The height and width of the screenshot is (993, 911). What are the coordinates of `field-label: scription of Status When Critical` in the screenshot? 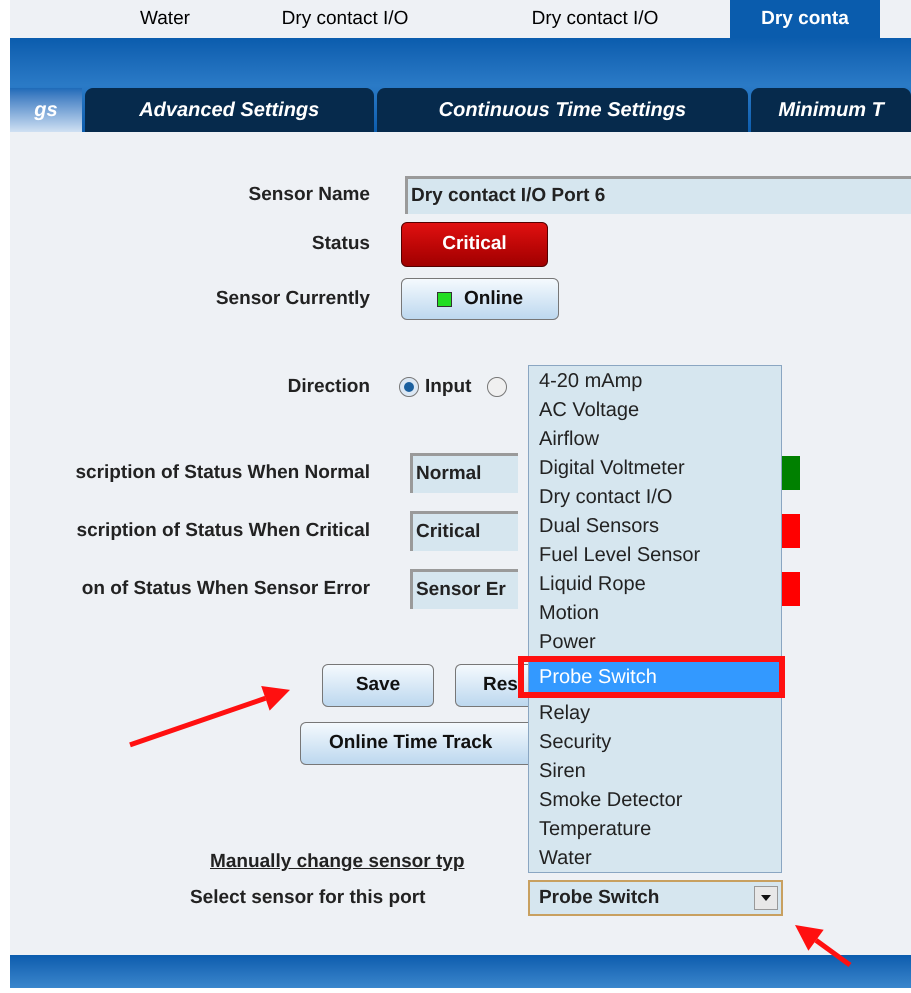 It's located at (223, 530).